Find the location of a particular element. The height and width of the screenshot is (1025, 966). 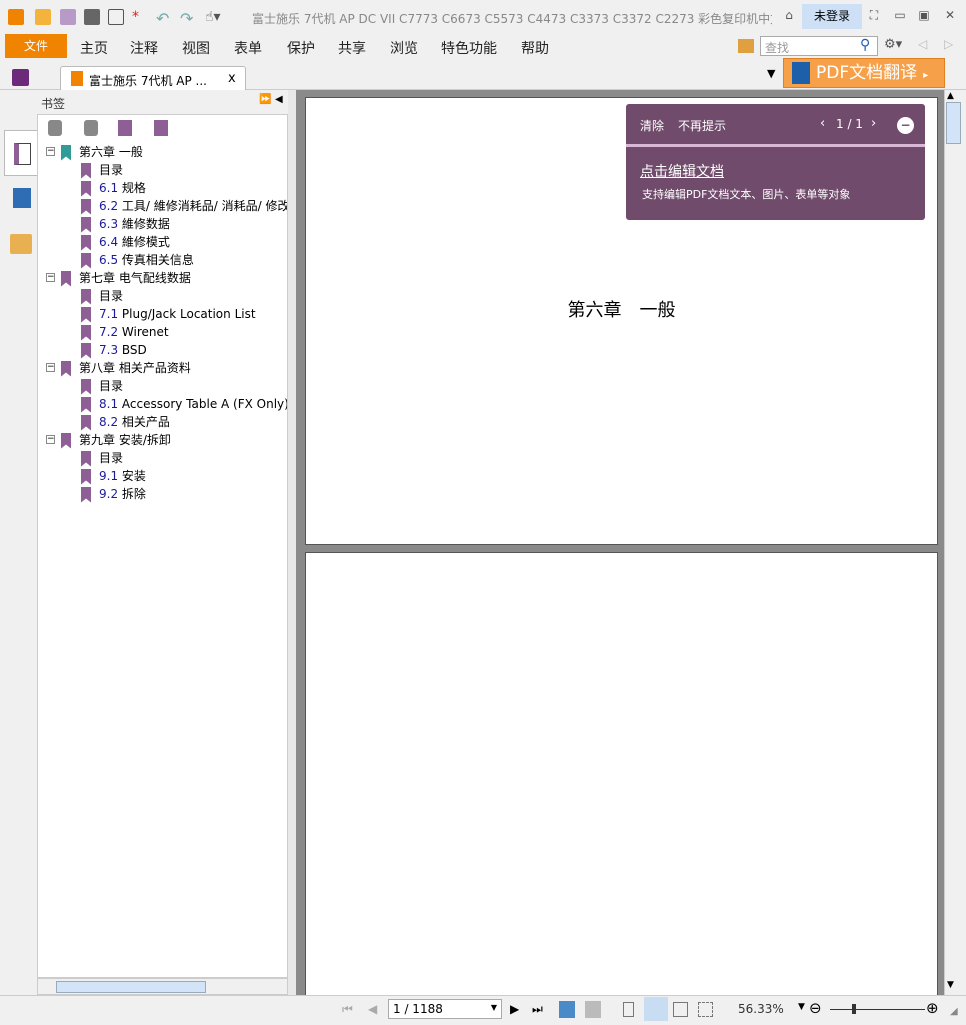

collapse-popup-icon: − is located at coordinates (905, 125).